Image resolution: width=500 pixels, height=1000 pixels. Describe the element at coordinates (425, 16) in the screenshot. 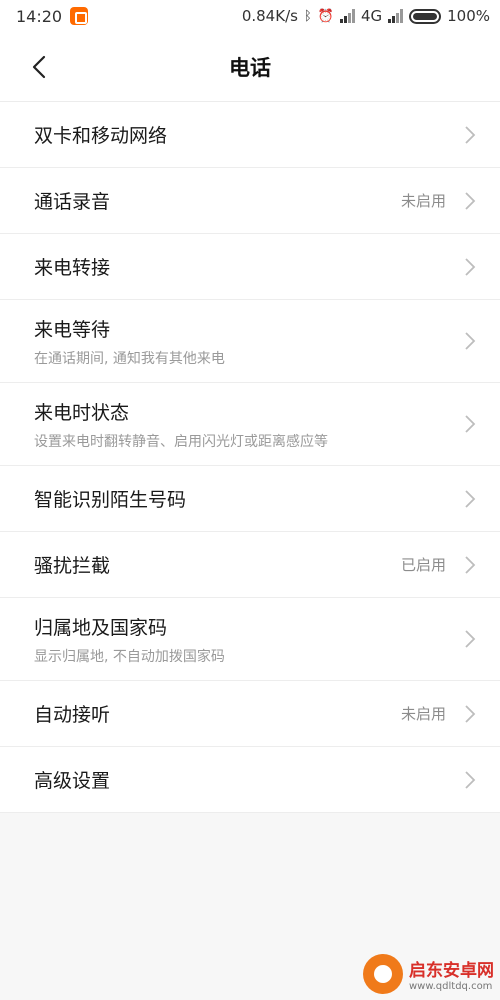

I see `battery-icon` at that location.